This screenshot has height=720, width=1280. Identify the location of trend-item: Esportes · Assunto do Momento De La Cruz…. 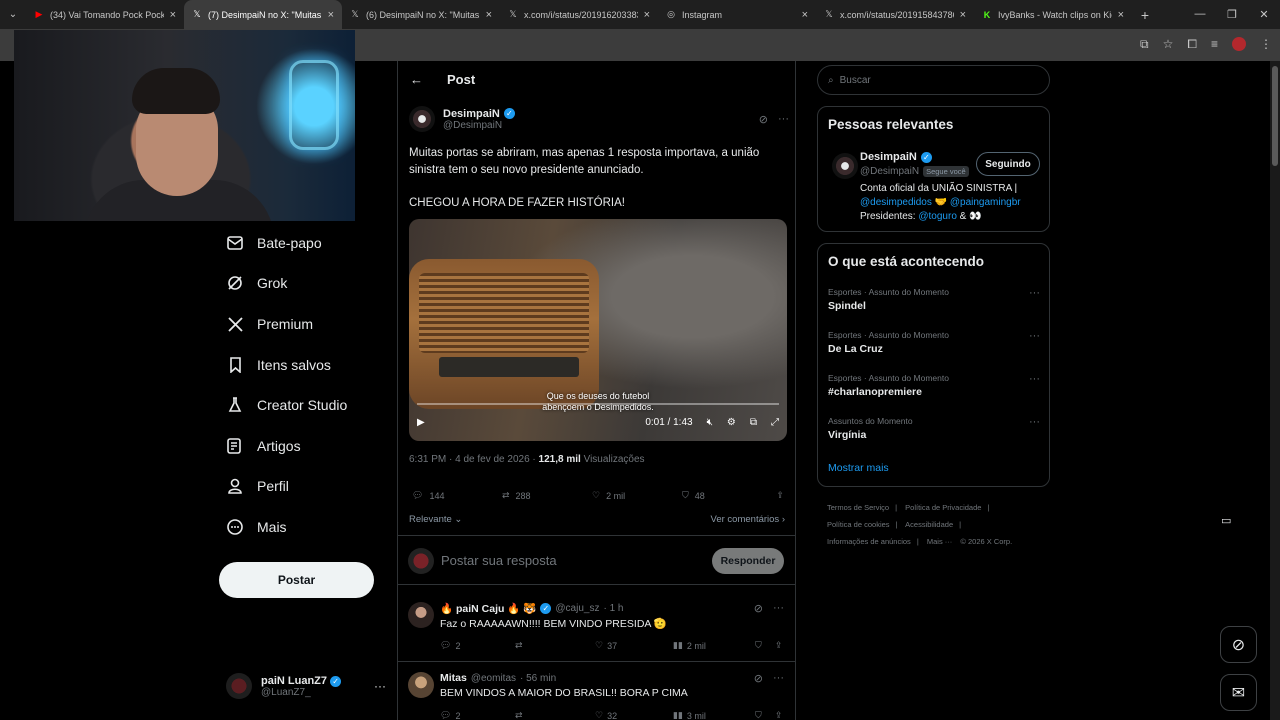
(934, 342).